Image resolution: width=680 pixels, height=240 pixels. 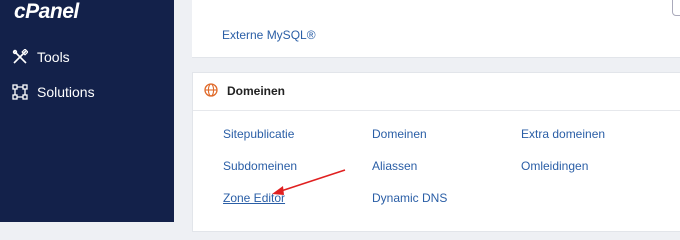 I want to click on link-domeinen: Domeinen, so click(x=399, y=134).